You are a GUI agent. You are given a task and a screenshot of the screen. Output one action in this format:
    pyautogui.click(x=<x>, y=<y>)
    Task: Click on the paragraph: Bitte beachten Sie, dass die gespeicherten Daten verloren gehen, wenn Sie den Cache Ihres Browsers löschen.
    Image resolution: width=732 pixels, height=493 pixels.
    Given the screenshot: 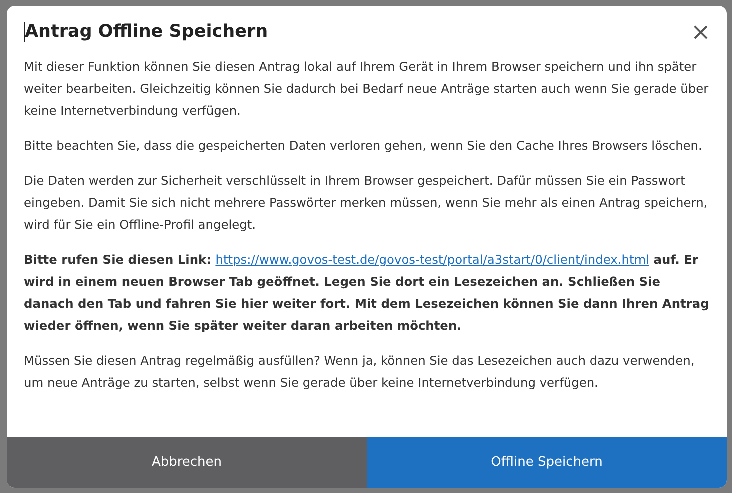 What is the action you would take?
    pyautogui.click(x=364, y=146)
    